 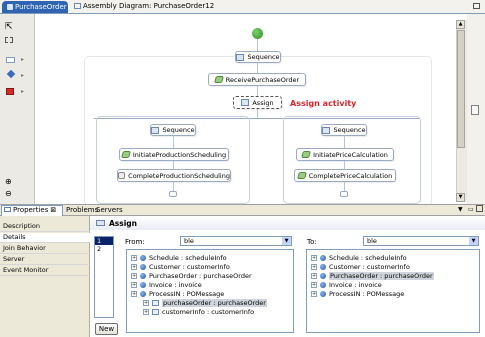 I want to click on complete-production-node: CompleteProductionScheduling, so click(x=174, y=175).